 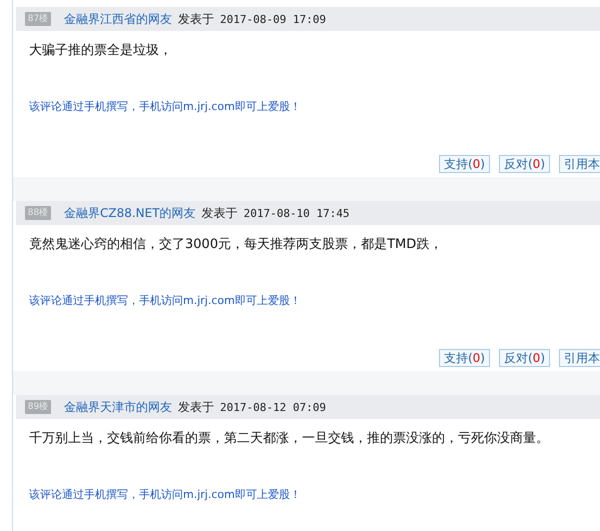 I want to click on comment-text: 大骗子推的票全是垃圾，, so click(x=101, y=51).